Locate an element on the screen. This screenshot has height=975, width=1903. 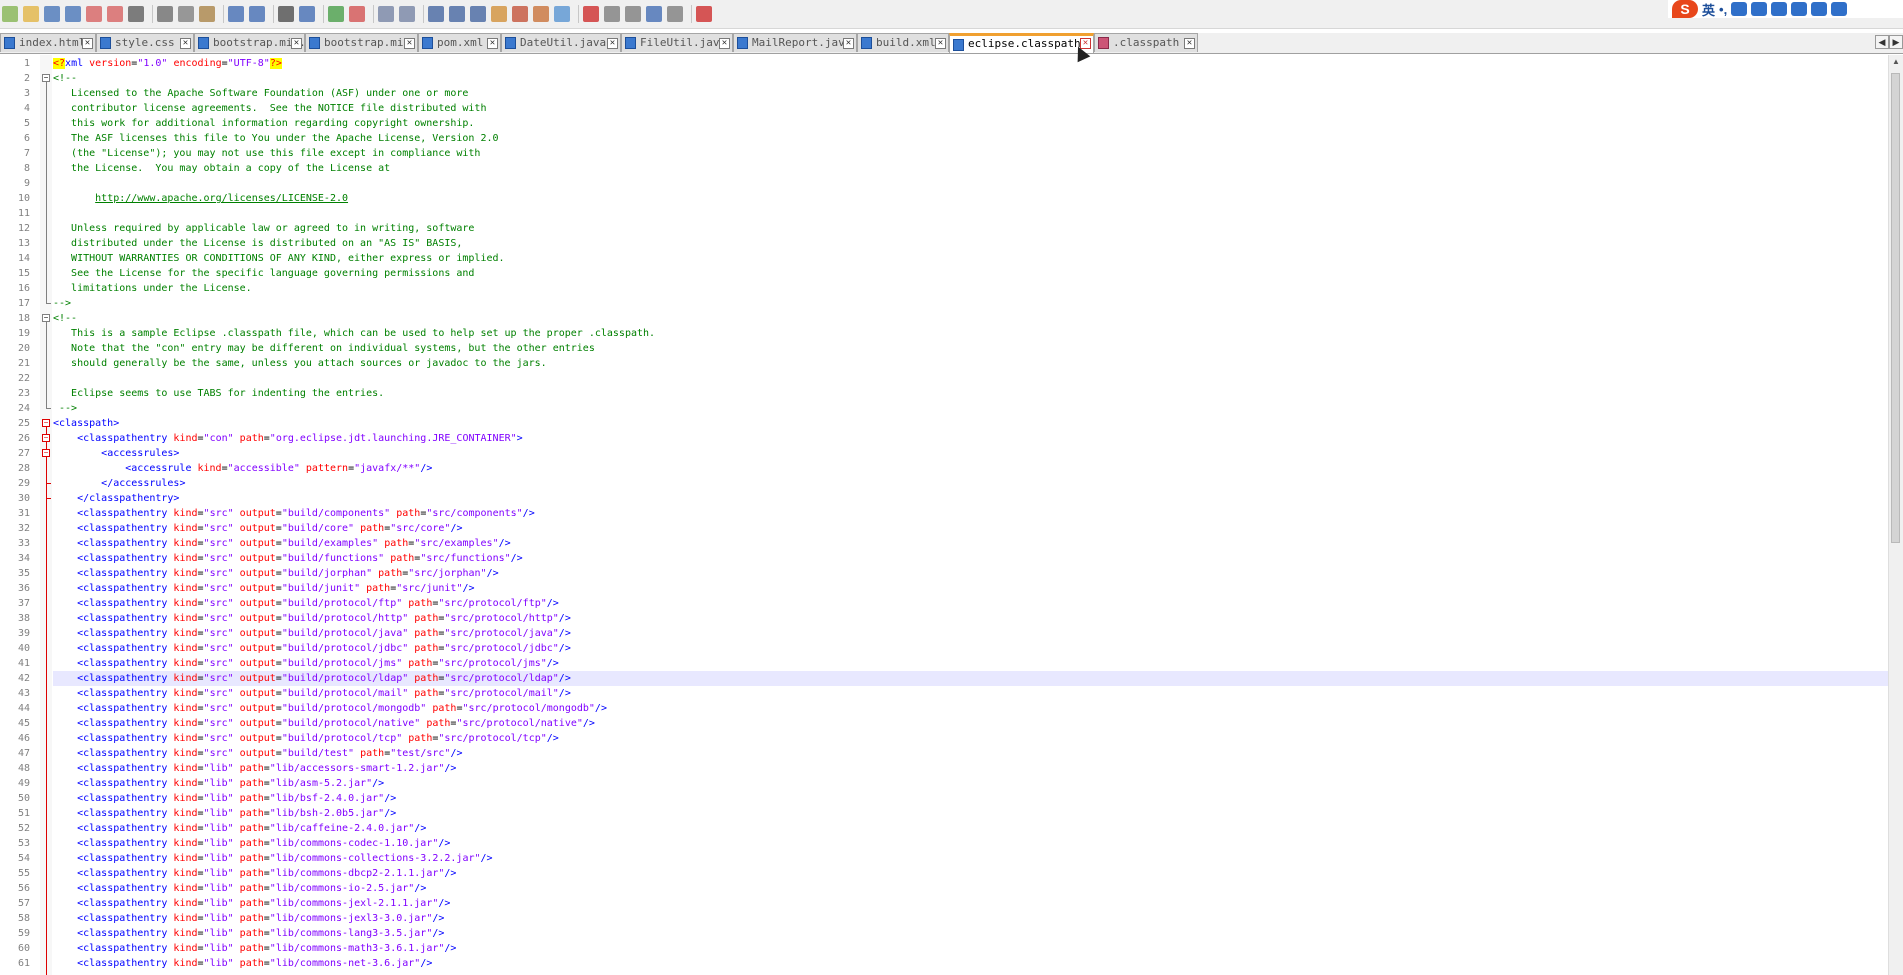
user-icon is located at coordinates (1799, 9).